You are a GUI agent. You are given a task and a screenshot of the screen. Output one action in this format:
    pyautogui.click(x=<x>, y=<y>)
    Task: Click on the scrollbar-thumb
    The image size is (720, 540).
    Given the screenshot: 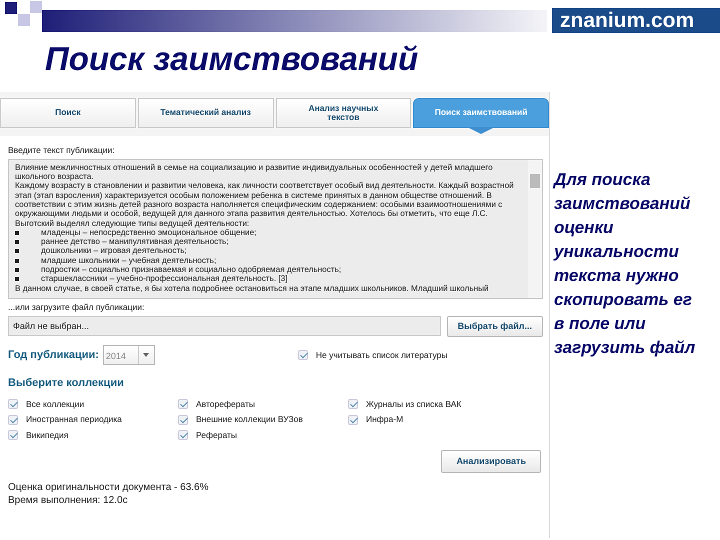 What is the action you would take?
    pyautogui.click(x=535, y=181)
    